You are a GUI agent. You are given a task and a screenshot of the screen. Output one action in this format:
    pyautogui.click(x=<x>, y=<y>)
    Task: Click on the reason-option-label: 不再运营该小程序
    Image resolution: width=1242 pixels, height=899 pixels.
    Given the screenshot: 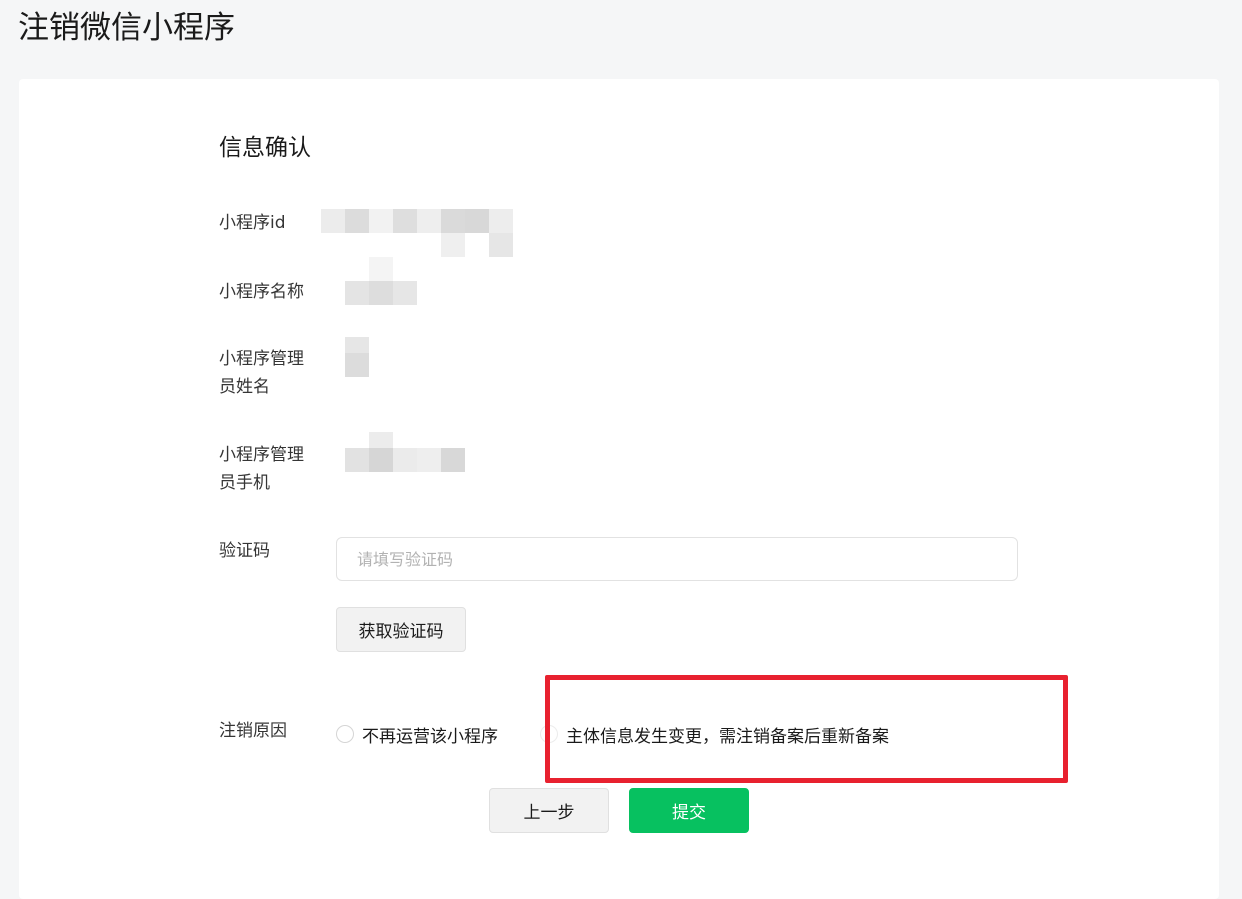 What is the action you would take?
    pyautogui.click(x=430, y=736)
    